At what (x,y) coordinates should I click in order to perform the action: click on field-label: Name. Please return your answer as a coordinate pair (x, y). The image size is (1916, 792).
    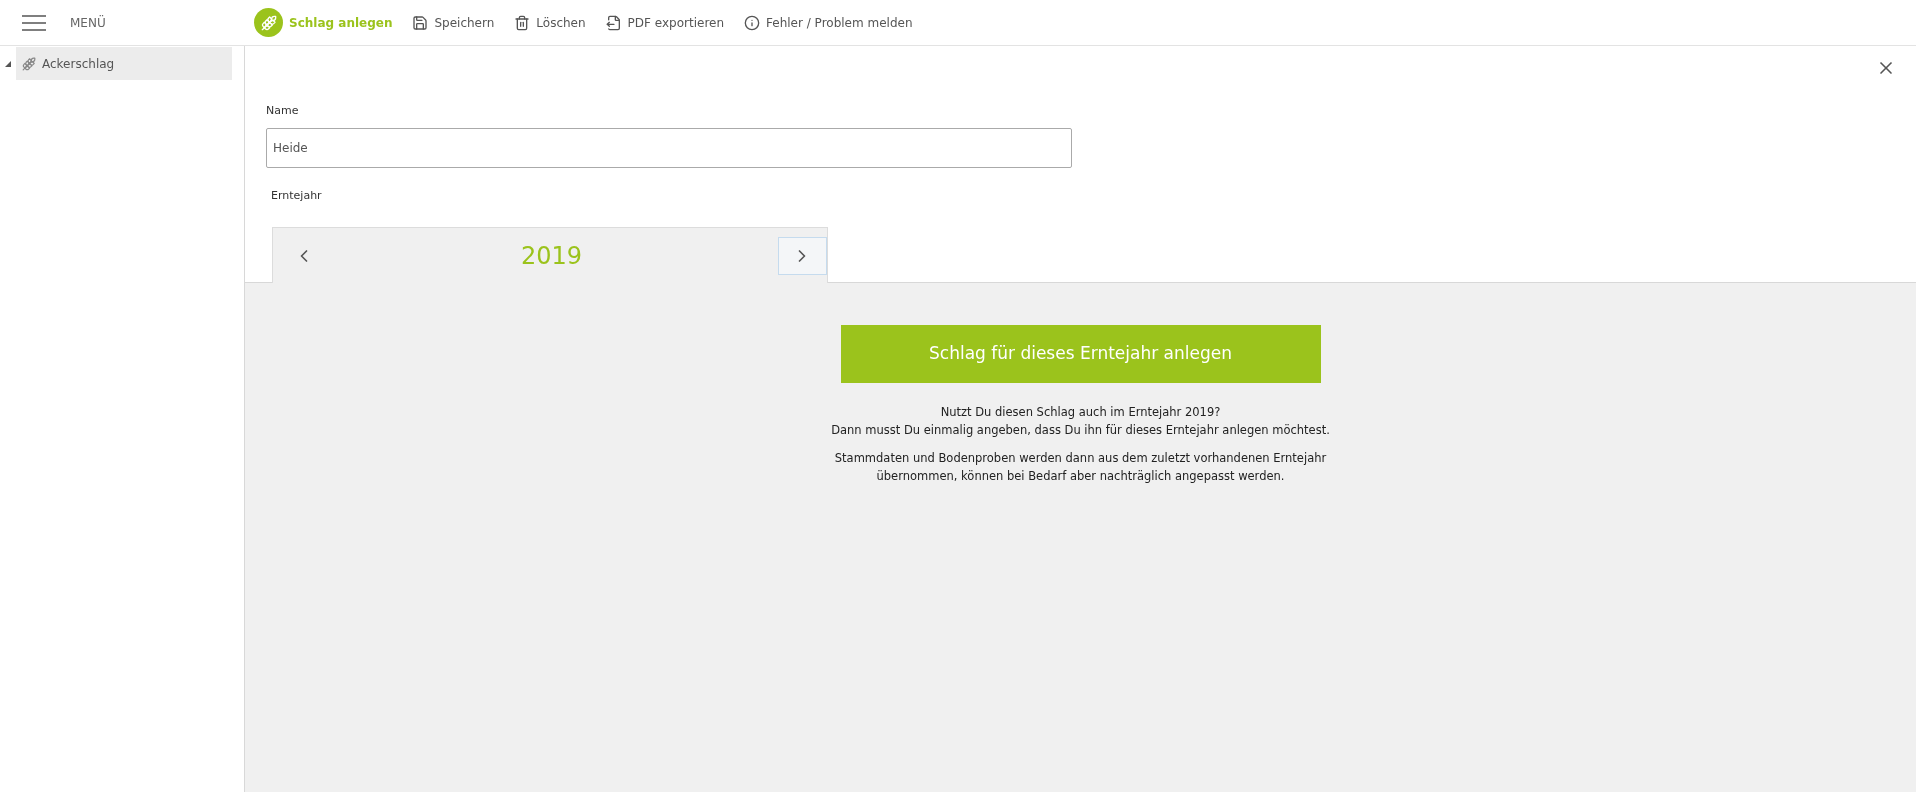
    Looking at the image, I should click on (283, 111).